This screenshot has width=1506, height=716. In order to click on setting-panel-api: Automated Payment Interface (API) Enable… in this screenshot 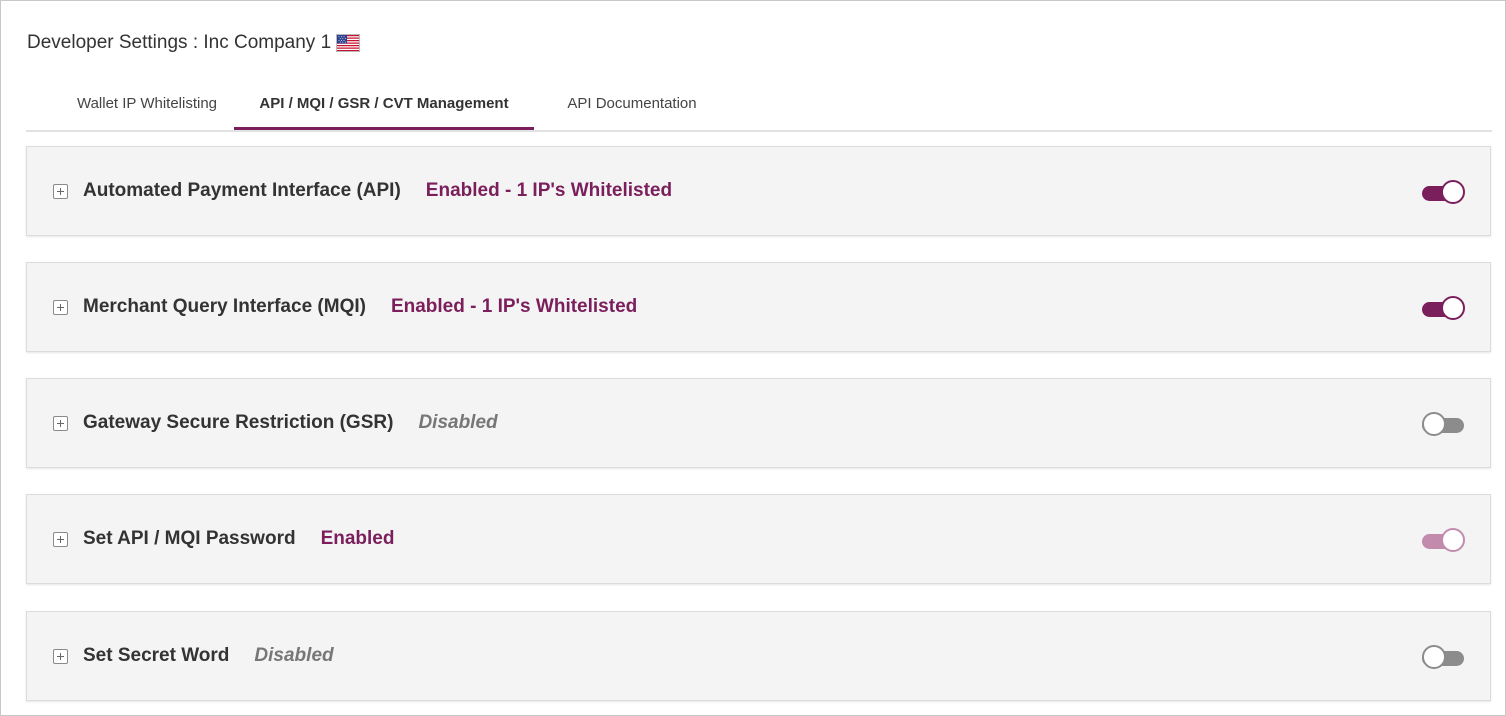, I will do `click(758, 191)`.